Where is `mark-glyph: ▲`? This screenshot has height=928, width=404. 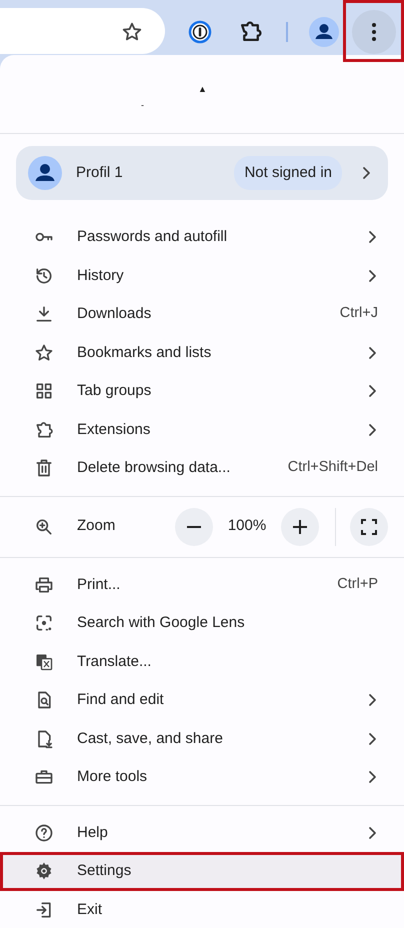
mark-glyph: ▲ is located at coordinates (202, 89).